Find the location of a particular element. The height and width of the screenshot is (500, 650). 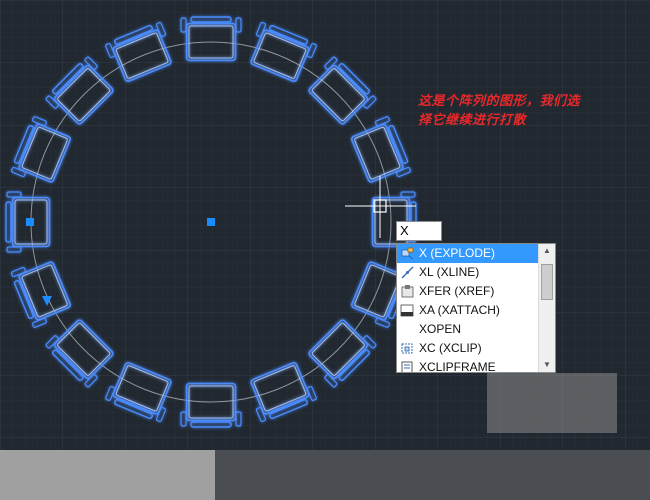

annotation-line-1: 这是个阵列的图形，我们选 is located at coordinates (499, 101).